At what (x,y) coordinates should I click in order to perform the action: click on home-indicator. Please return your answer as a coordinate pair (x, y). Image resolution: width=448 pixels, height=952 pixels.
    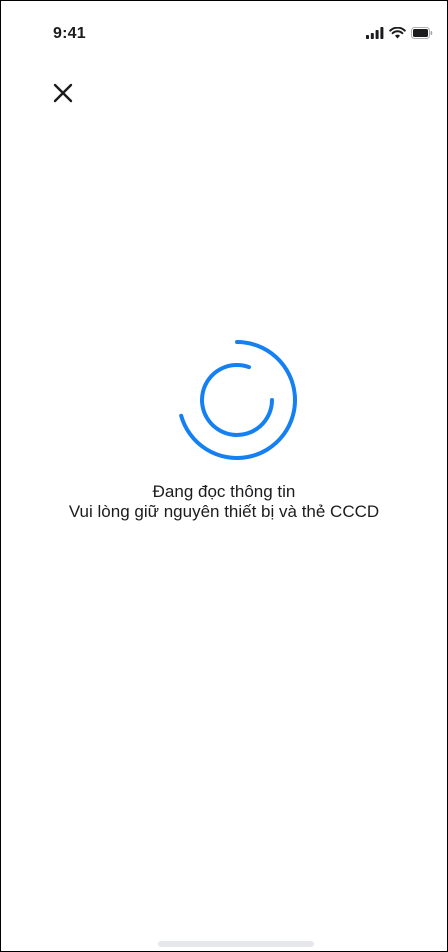
    Looking at the image, I should click on (236, 944).